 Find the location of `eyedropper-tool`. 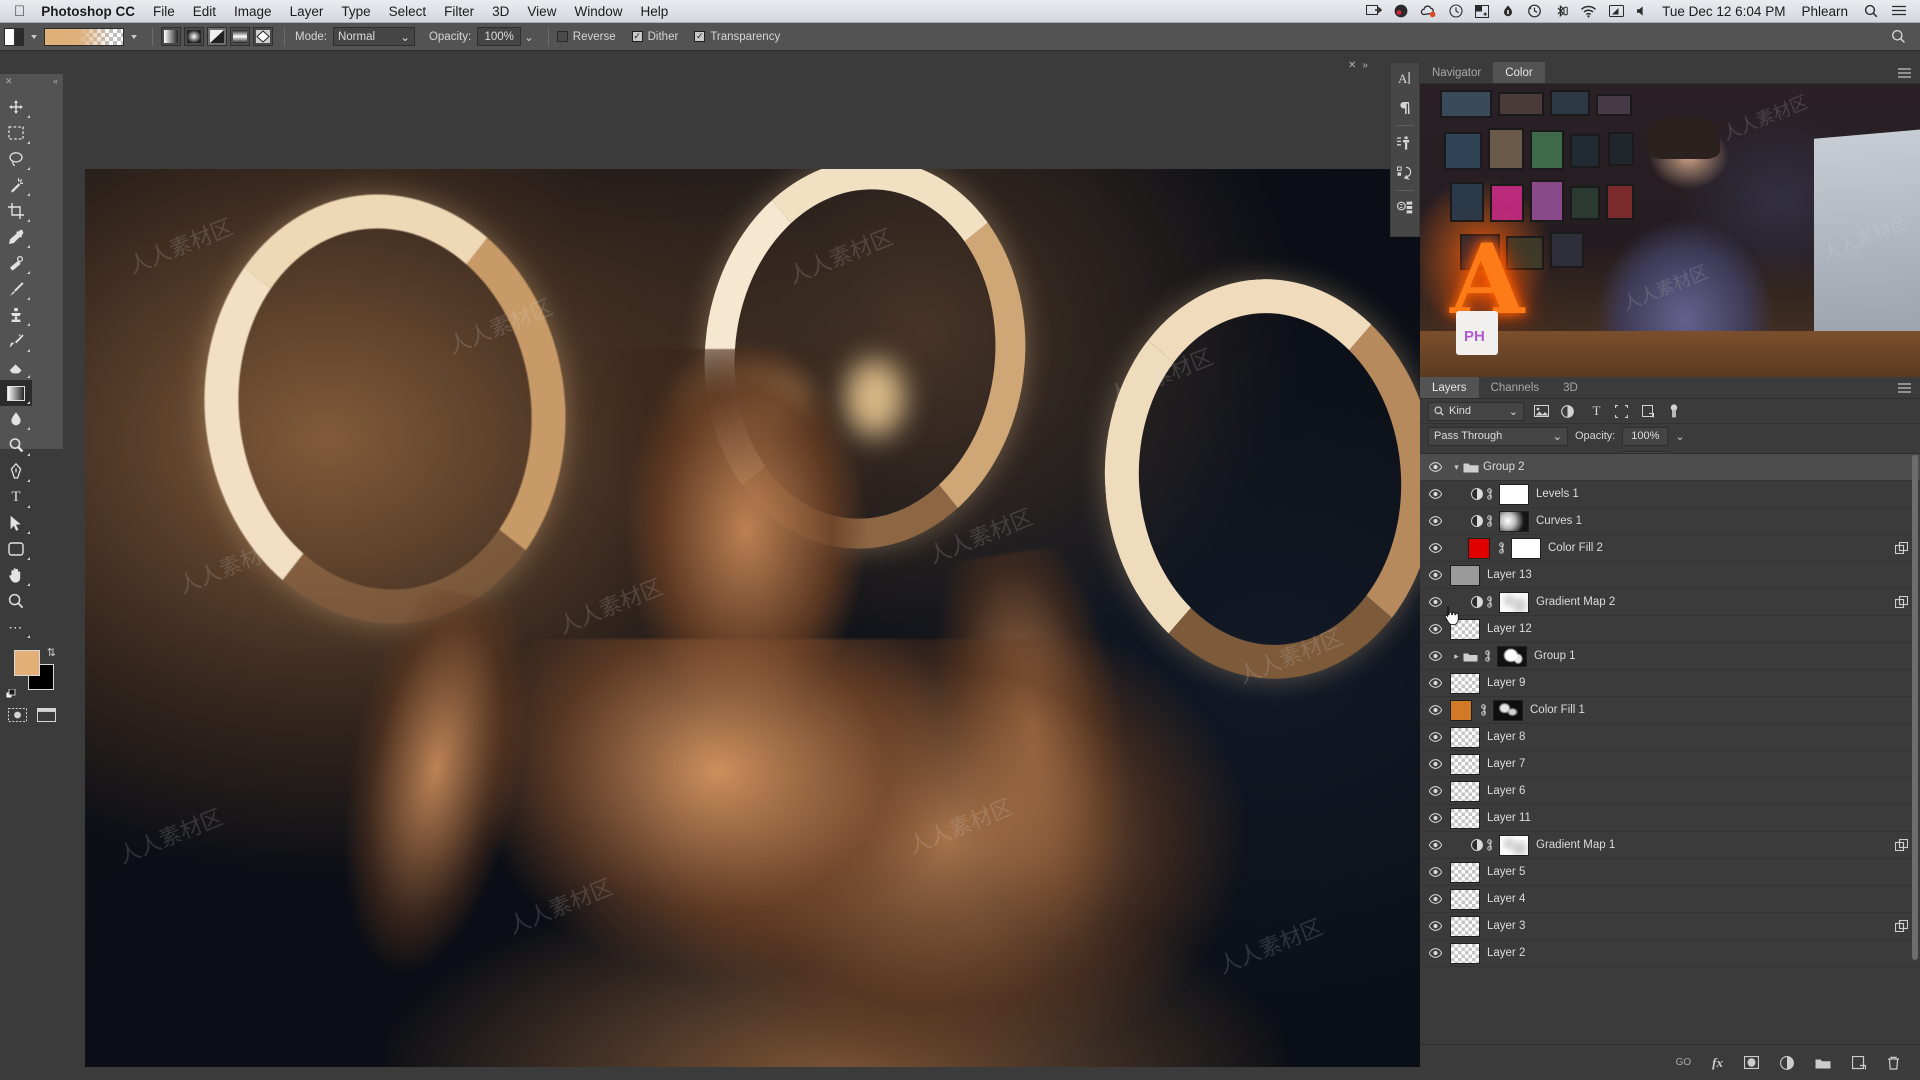

eyedropper-tool is located at coordinates (16, 237).